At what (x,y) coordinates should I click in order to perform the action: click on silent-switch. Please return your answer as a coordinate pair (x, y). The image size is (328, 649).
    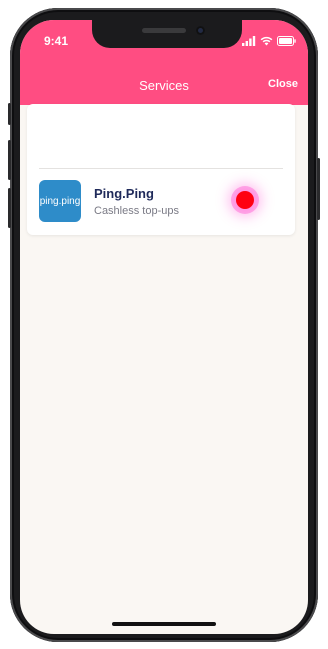
    Looking at the image, I should click on (9, 114).